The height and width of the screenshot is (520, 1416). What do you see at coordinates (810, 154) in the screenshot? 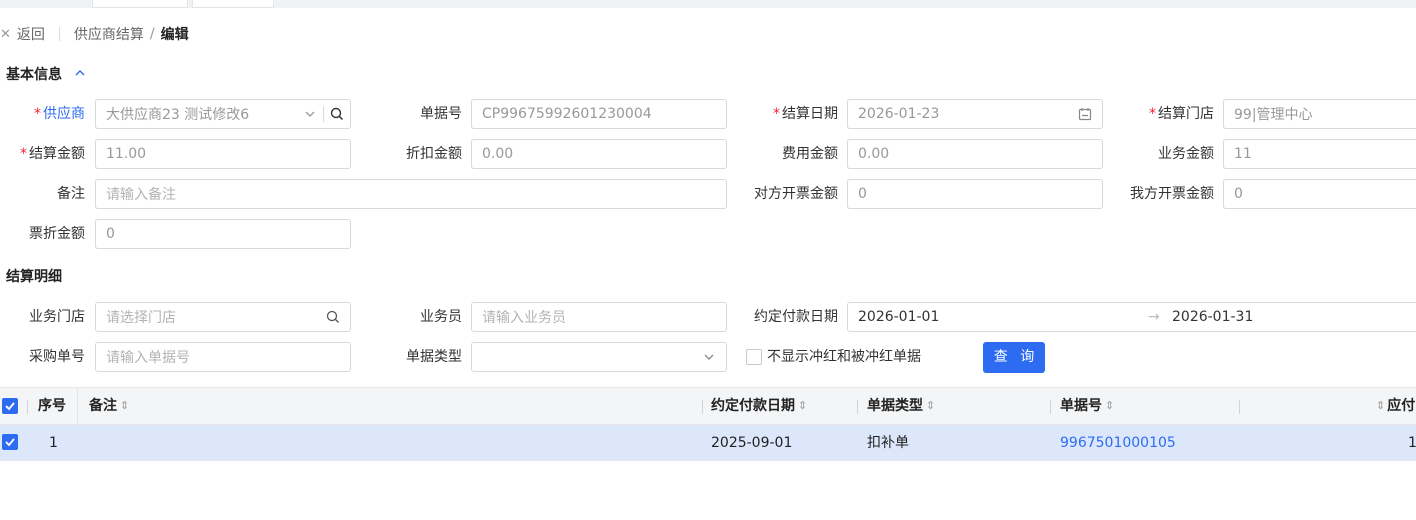
I see `fee-amount-label: 费用金额` at bounding box center [810, 154].